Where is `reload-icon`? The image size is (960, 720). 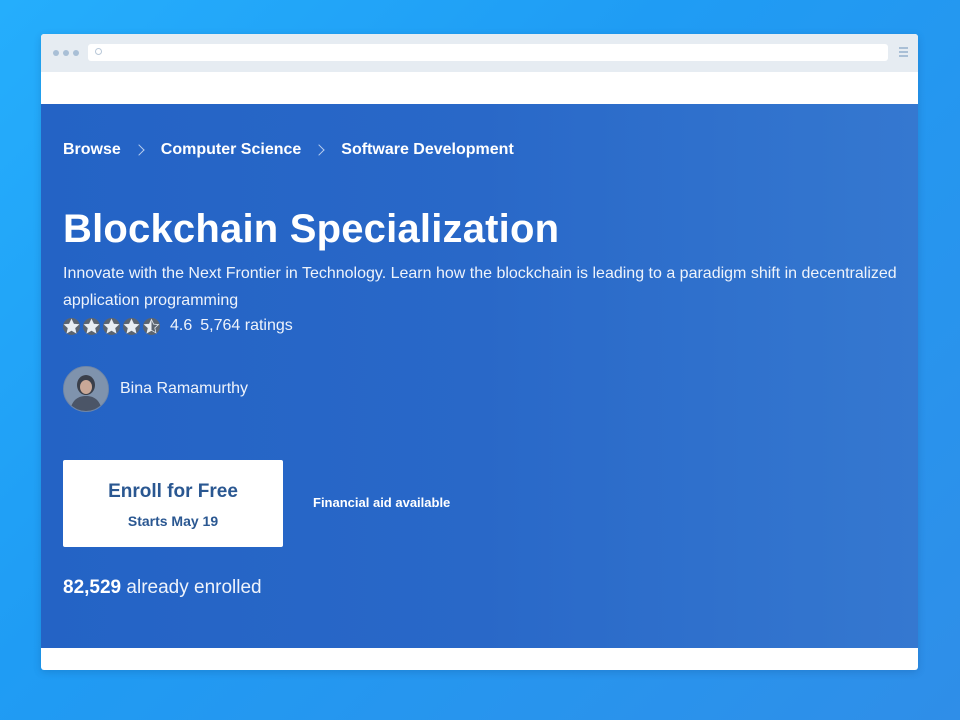 reload-icon is located at coordinates (98, 51).